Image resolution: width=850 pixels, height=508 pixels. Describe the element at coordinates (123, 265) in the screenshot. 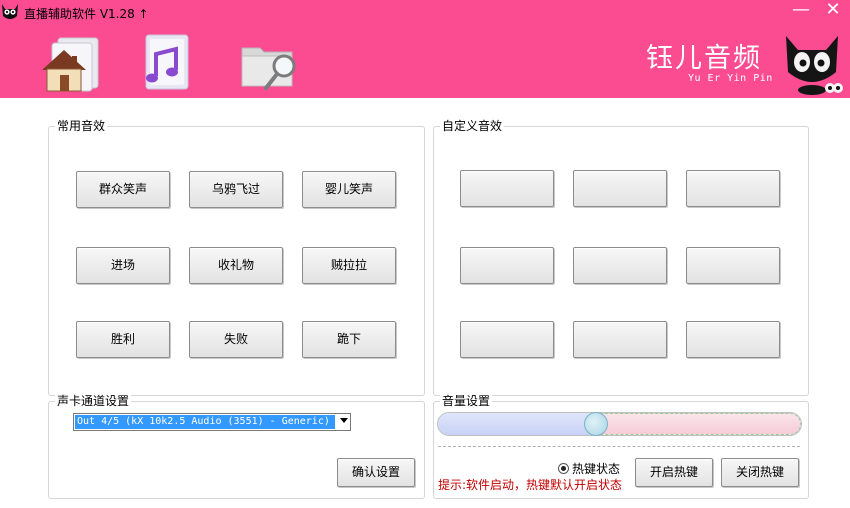

I see `effect-entrance-button: 进场` at that location.